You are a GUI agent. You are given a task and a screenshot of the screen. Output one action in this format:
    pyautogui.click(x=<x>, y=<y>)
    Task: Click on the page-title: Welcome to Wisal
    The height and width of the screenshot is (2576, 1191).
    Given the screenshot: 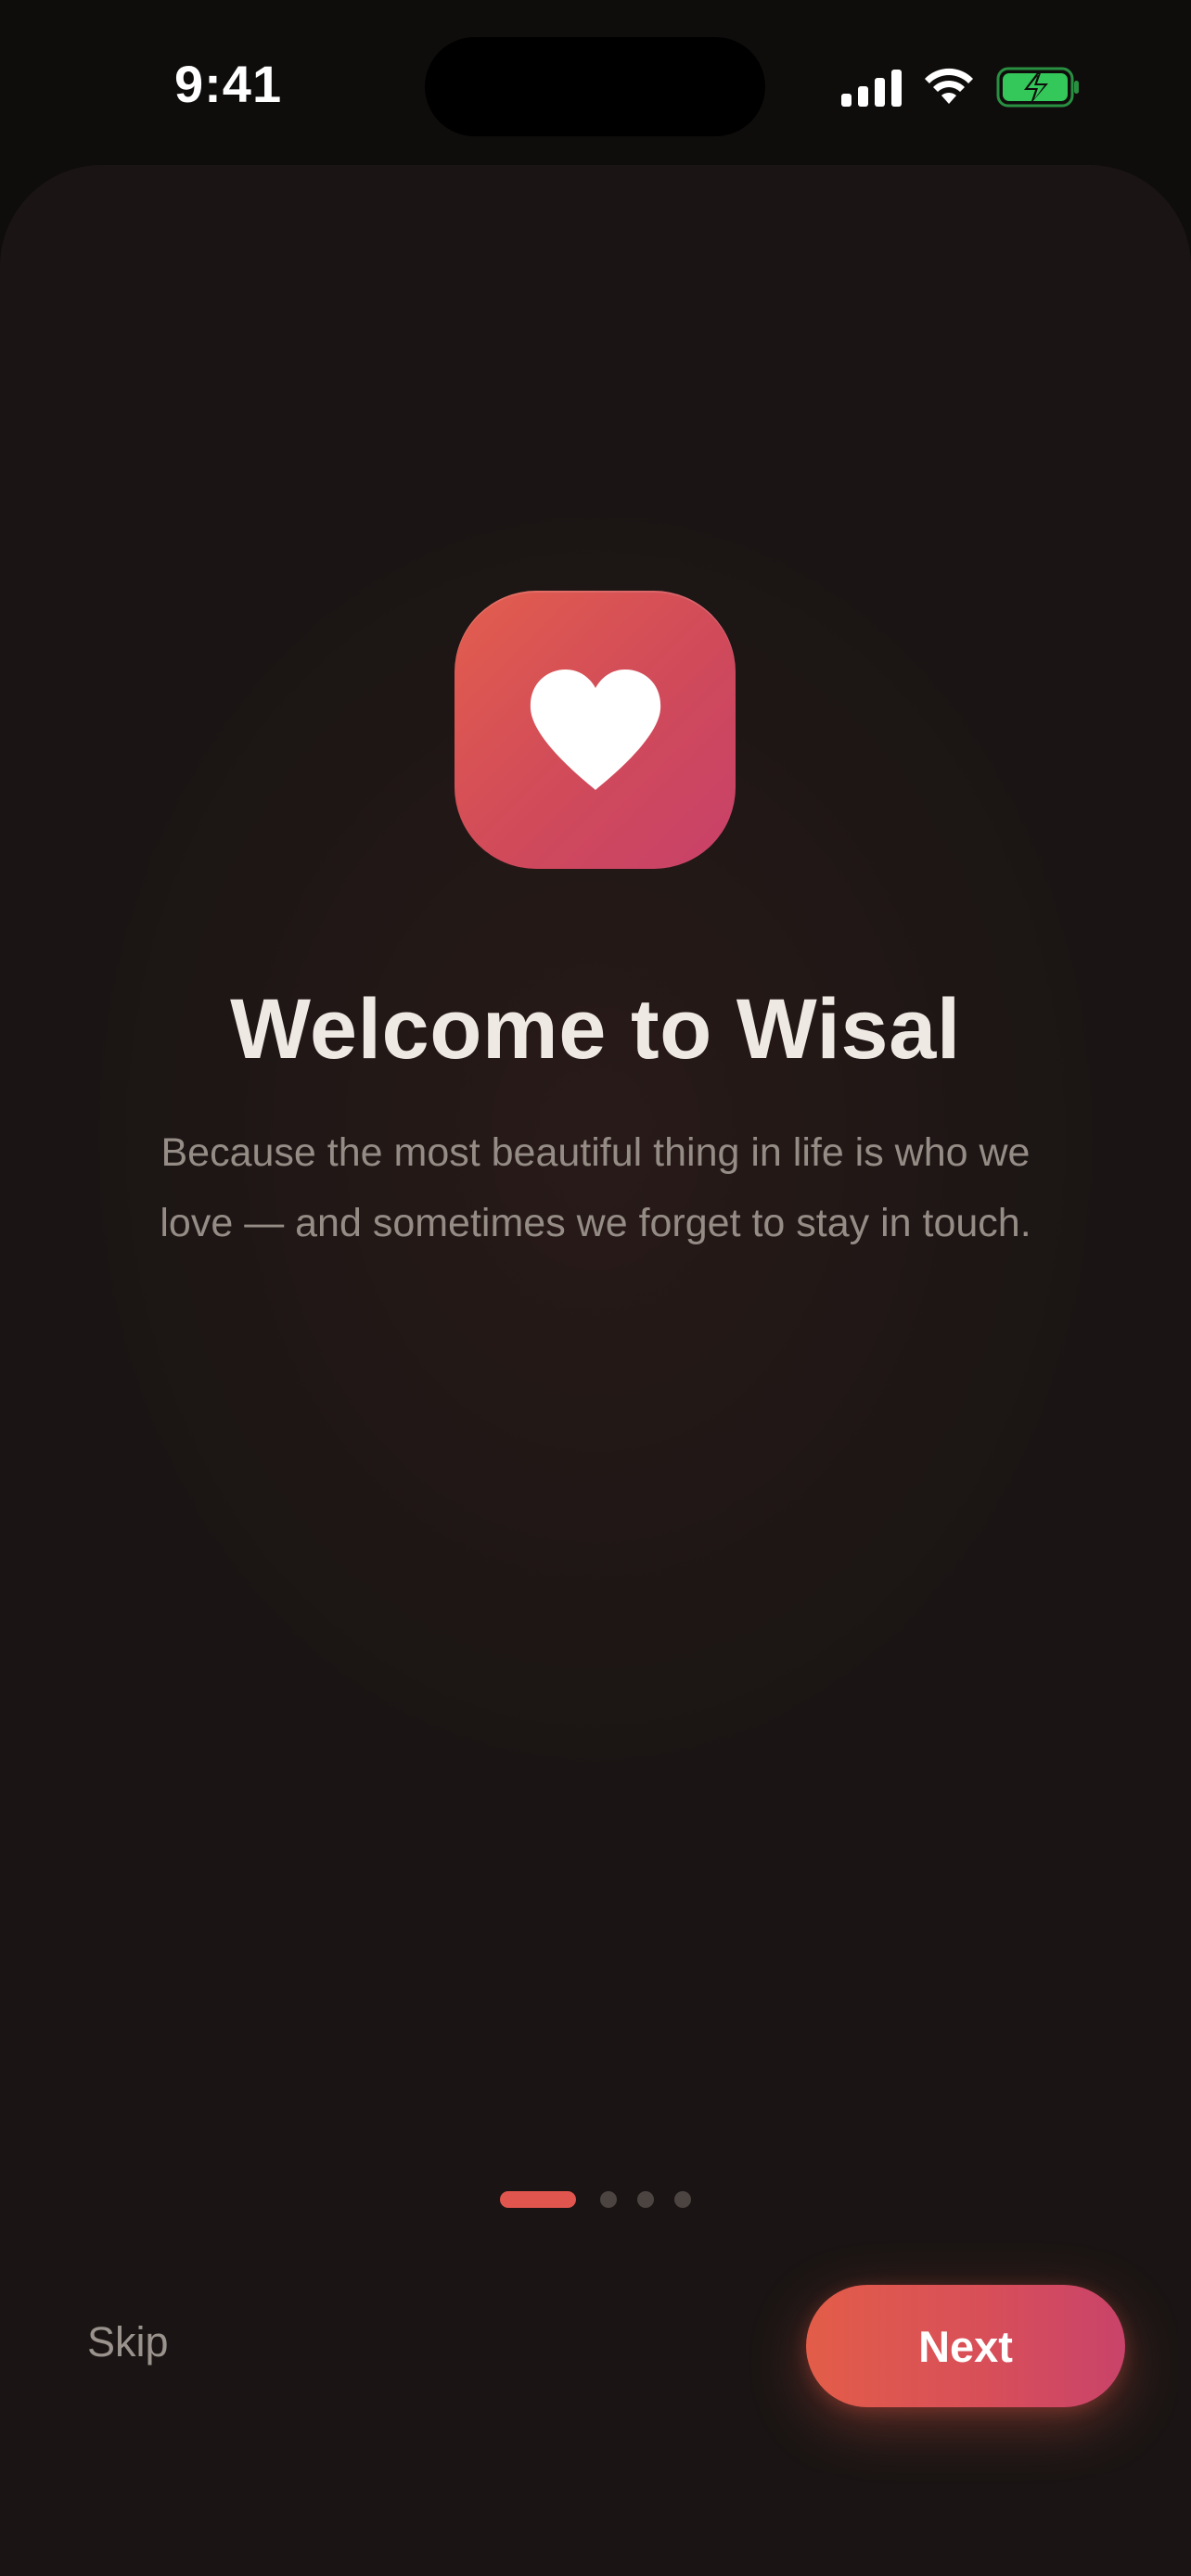 What is the action you would take?
    pyautogui.click(x=595, y=1029)
    